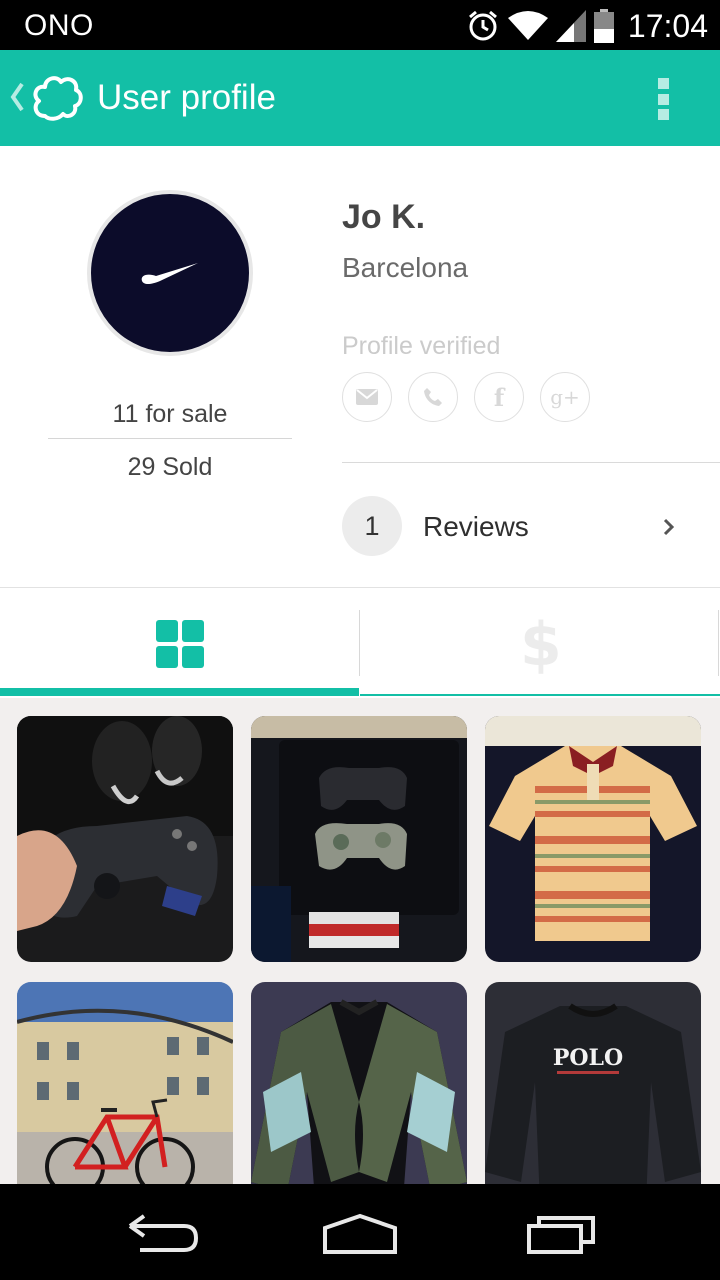 This screenshot has height=1280, width=720. What do you see at coordinates (405, 267) in the screenshot?
I see `user-city: Barcelona` at bounding box center [405, 267].